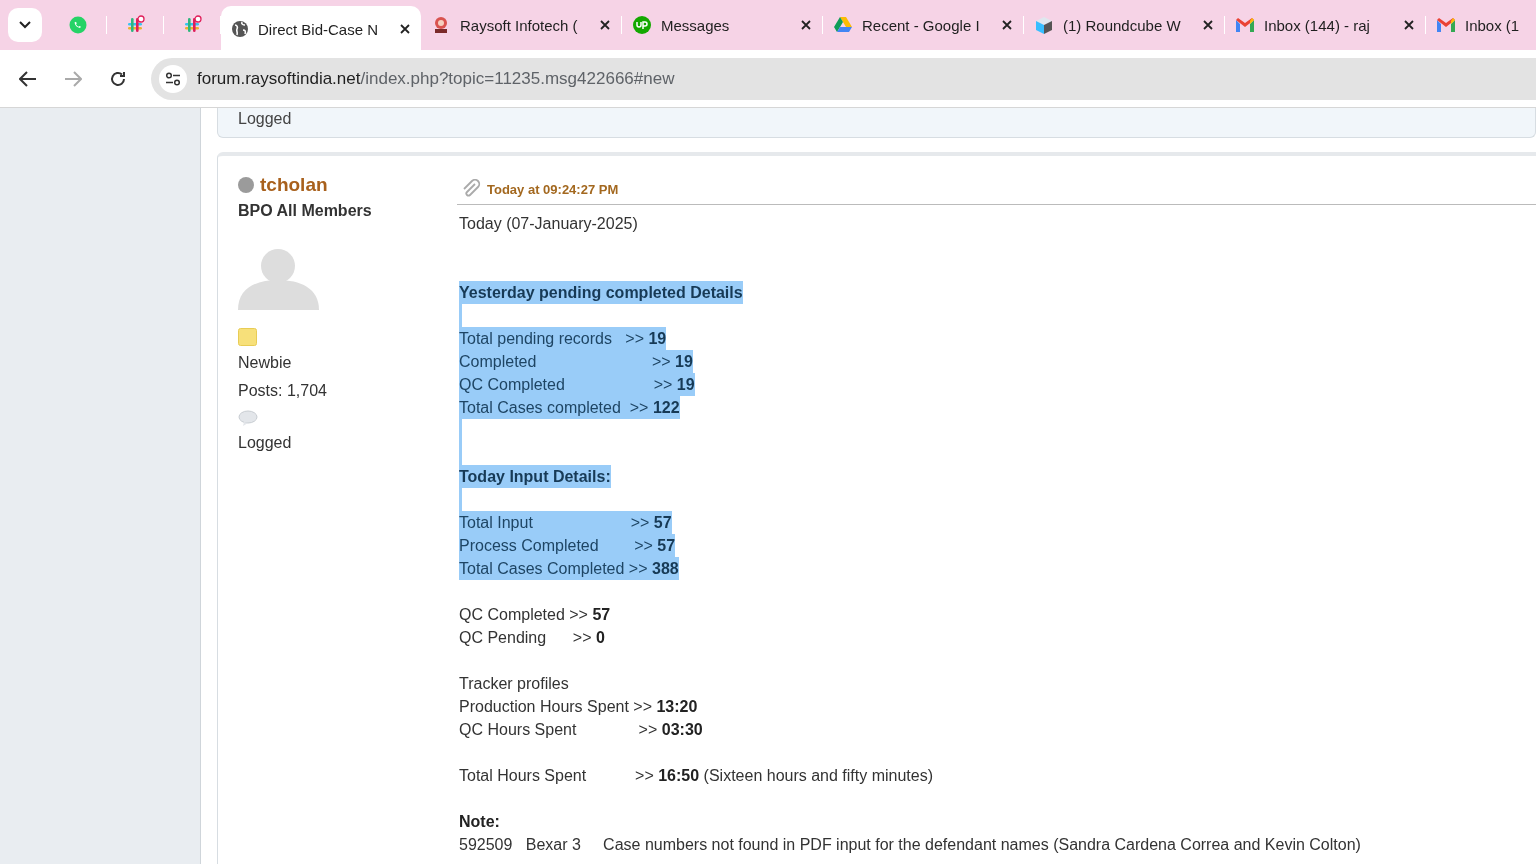 This screenshot has height=864, width=1536. Describe the element at coordinates (532, 638) in the screenshot. I see `post-text-line: QC Pending >> 0` at that location.